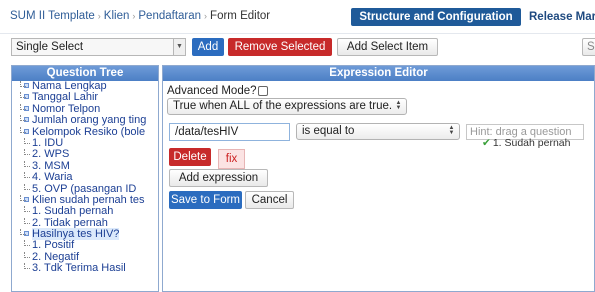 This screenshot has height=292, width=595. What do you see at coordinates (280, 47) in the screenshot?
I see `remove-selected-button: Remove Selected` at bounding box center [280, 47].